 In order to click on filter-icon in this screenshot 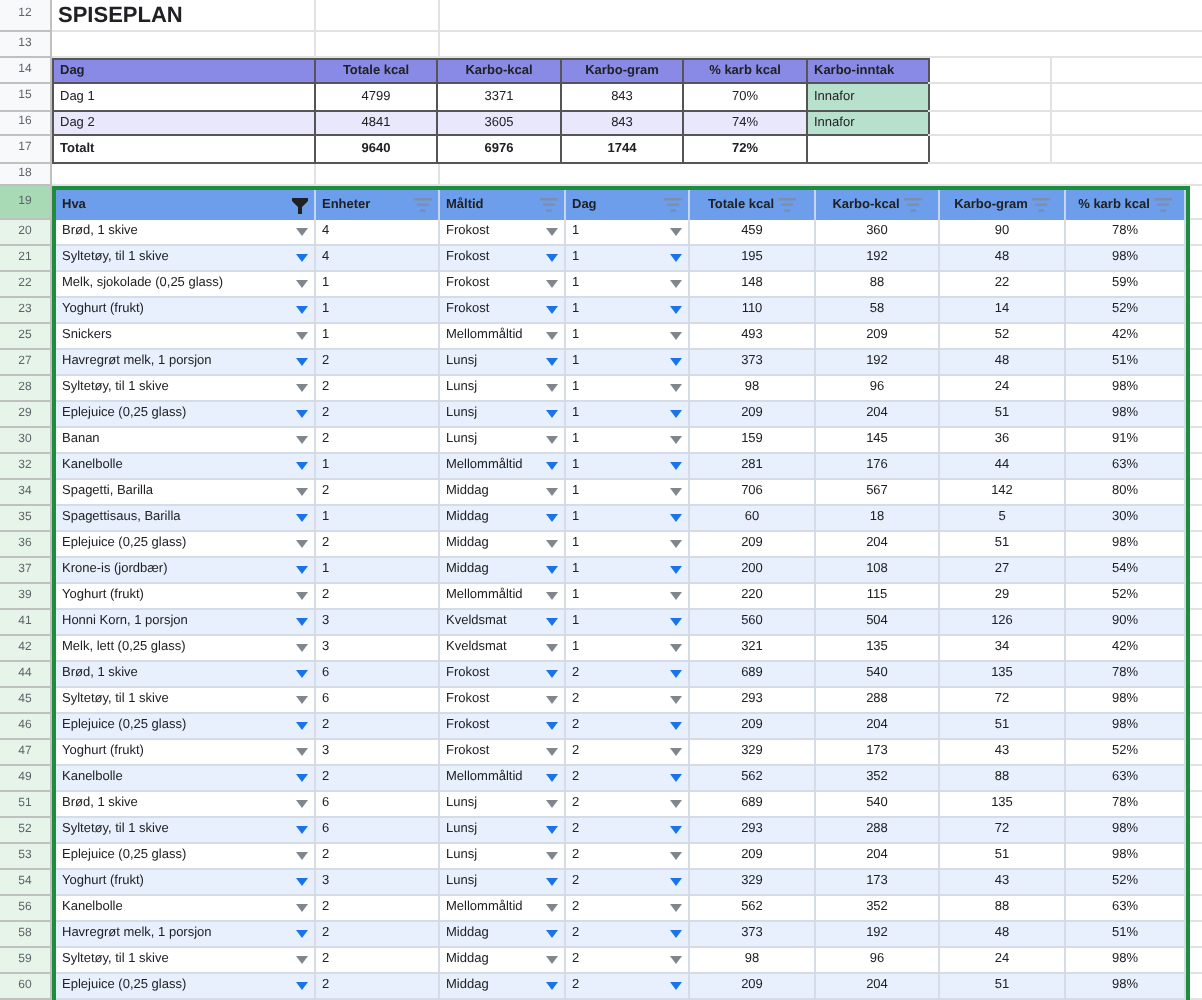, I will do `click(300, 205)`.